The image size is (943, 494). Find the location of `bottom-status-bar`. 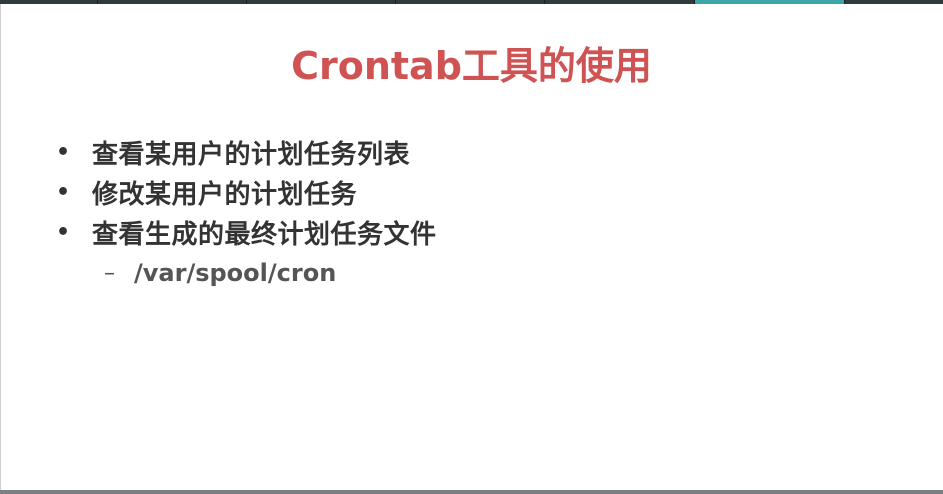

bottom-status-bar is located at coordinates (471, 492).